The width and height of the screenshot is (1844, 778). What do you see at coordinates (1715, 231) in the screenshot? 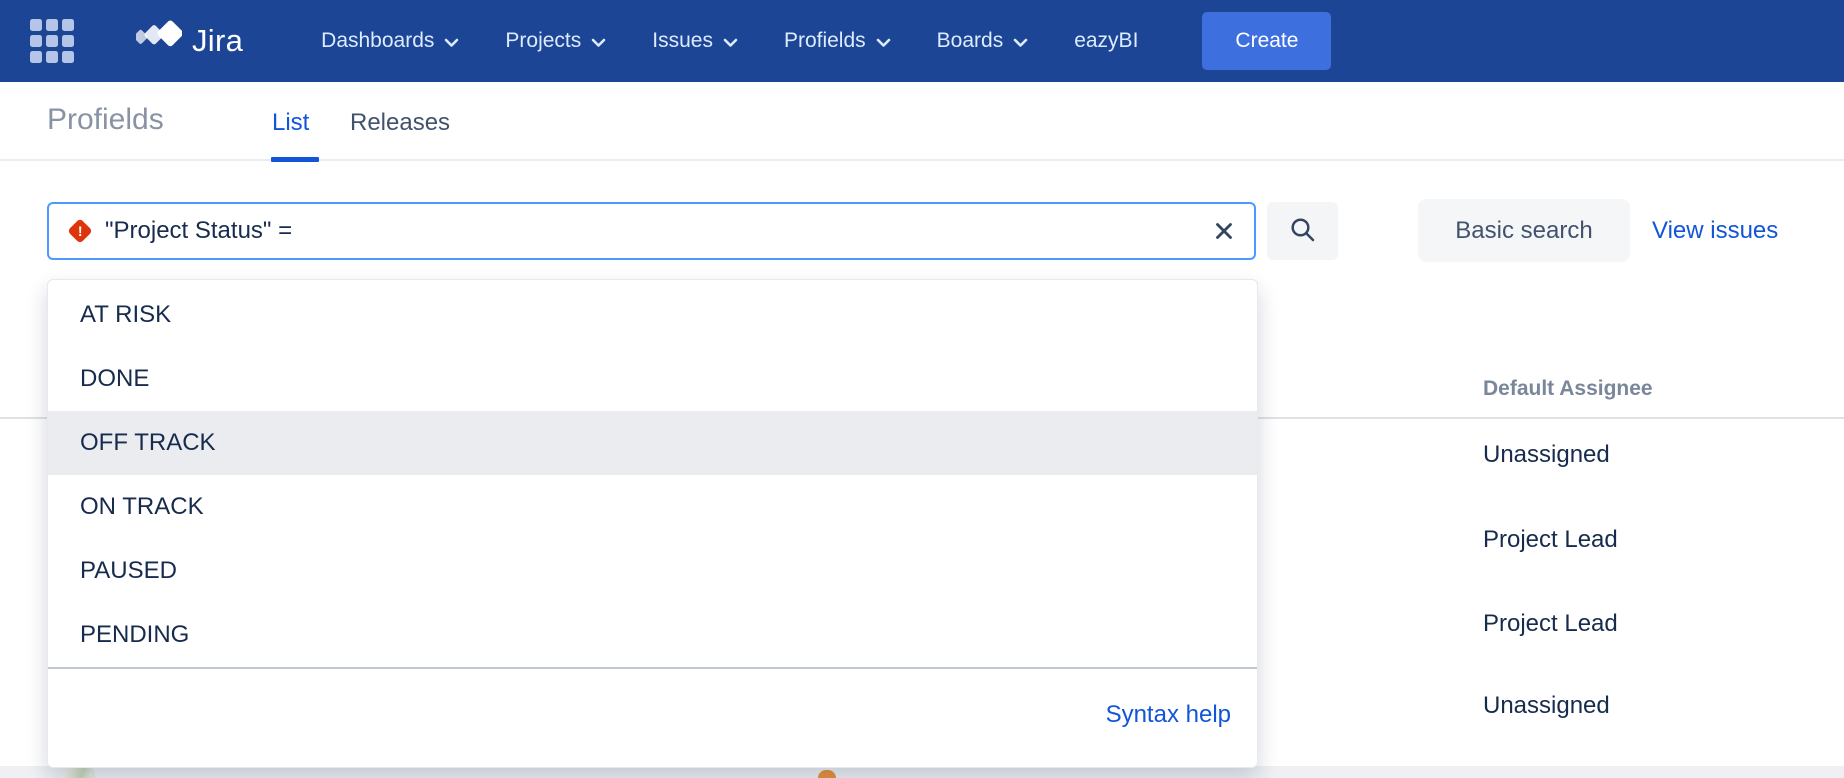
I see `view-issues-link: View issues` at bounding box center [1715, 231].